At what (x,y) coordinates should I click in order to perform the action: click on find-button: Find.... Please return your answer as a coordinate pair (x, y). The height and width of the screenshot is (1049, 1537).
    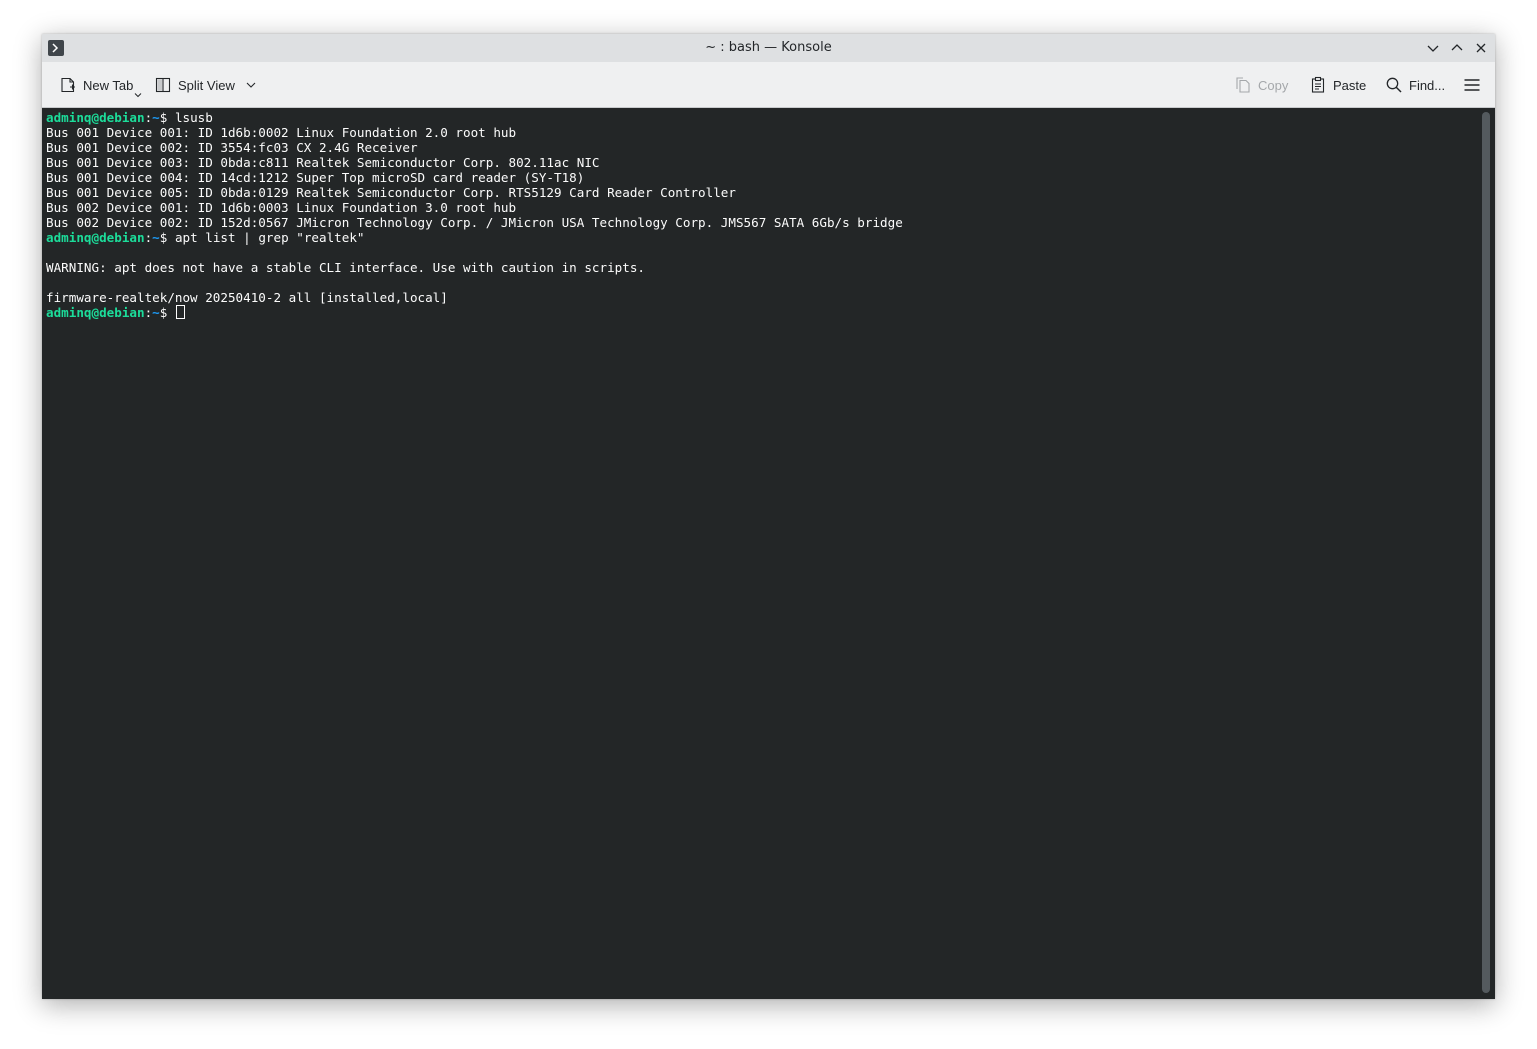
    Looking at the image, I should click on (1415, 85).